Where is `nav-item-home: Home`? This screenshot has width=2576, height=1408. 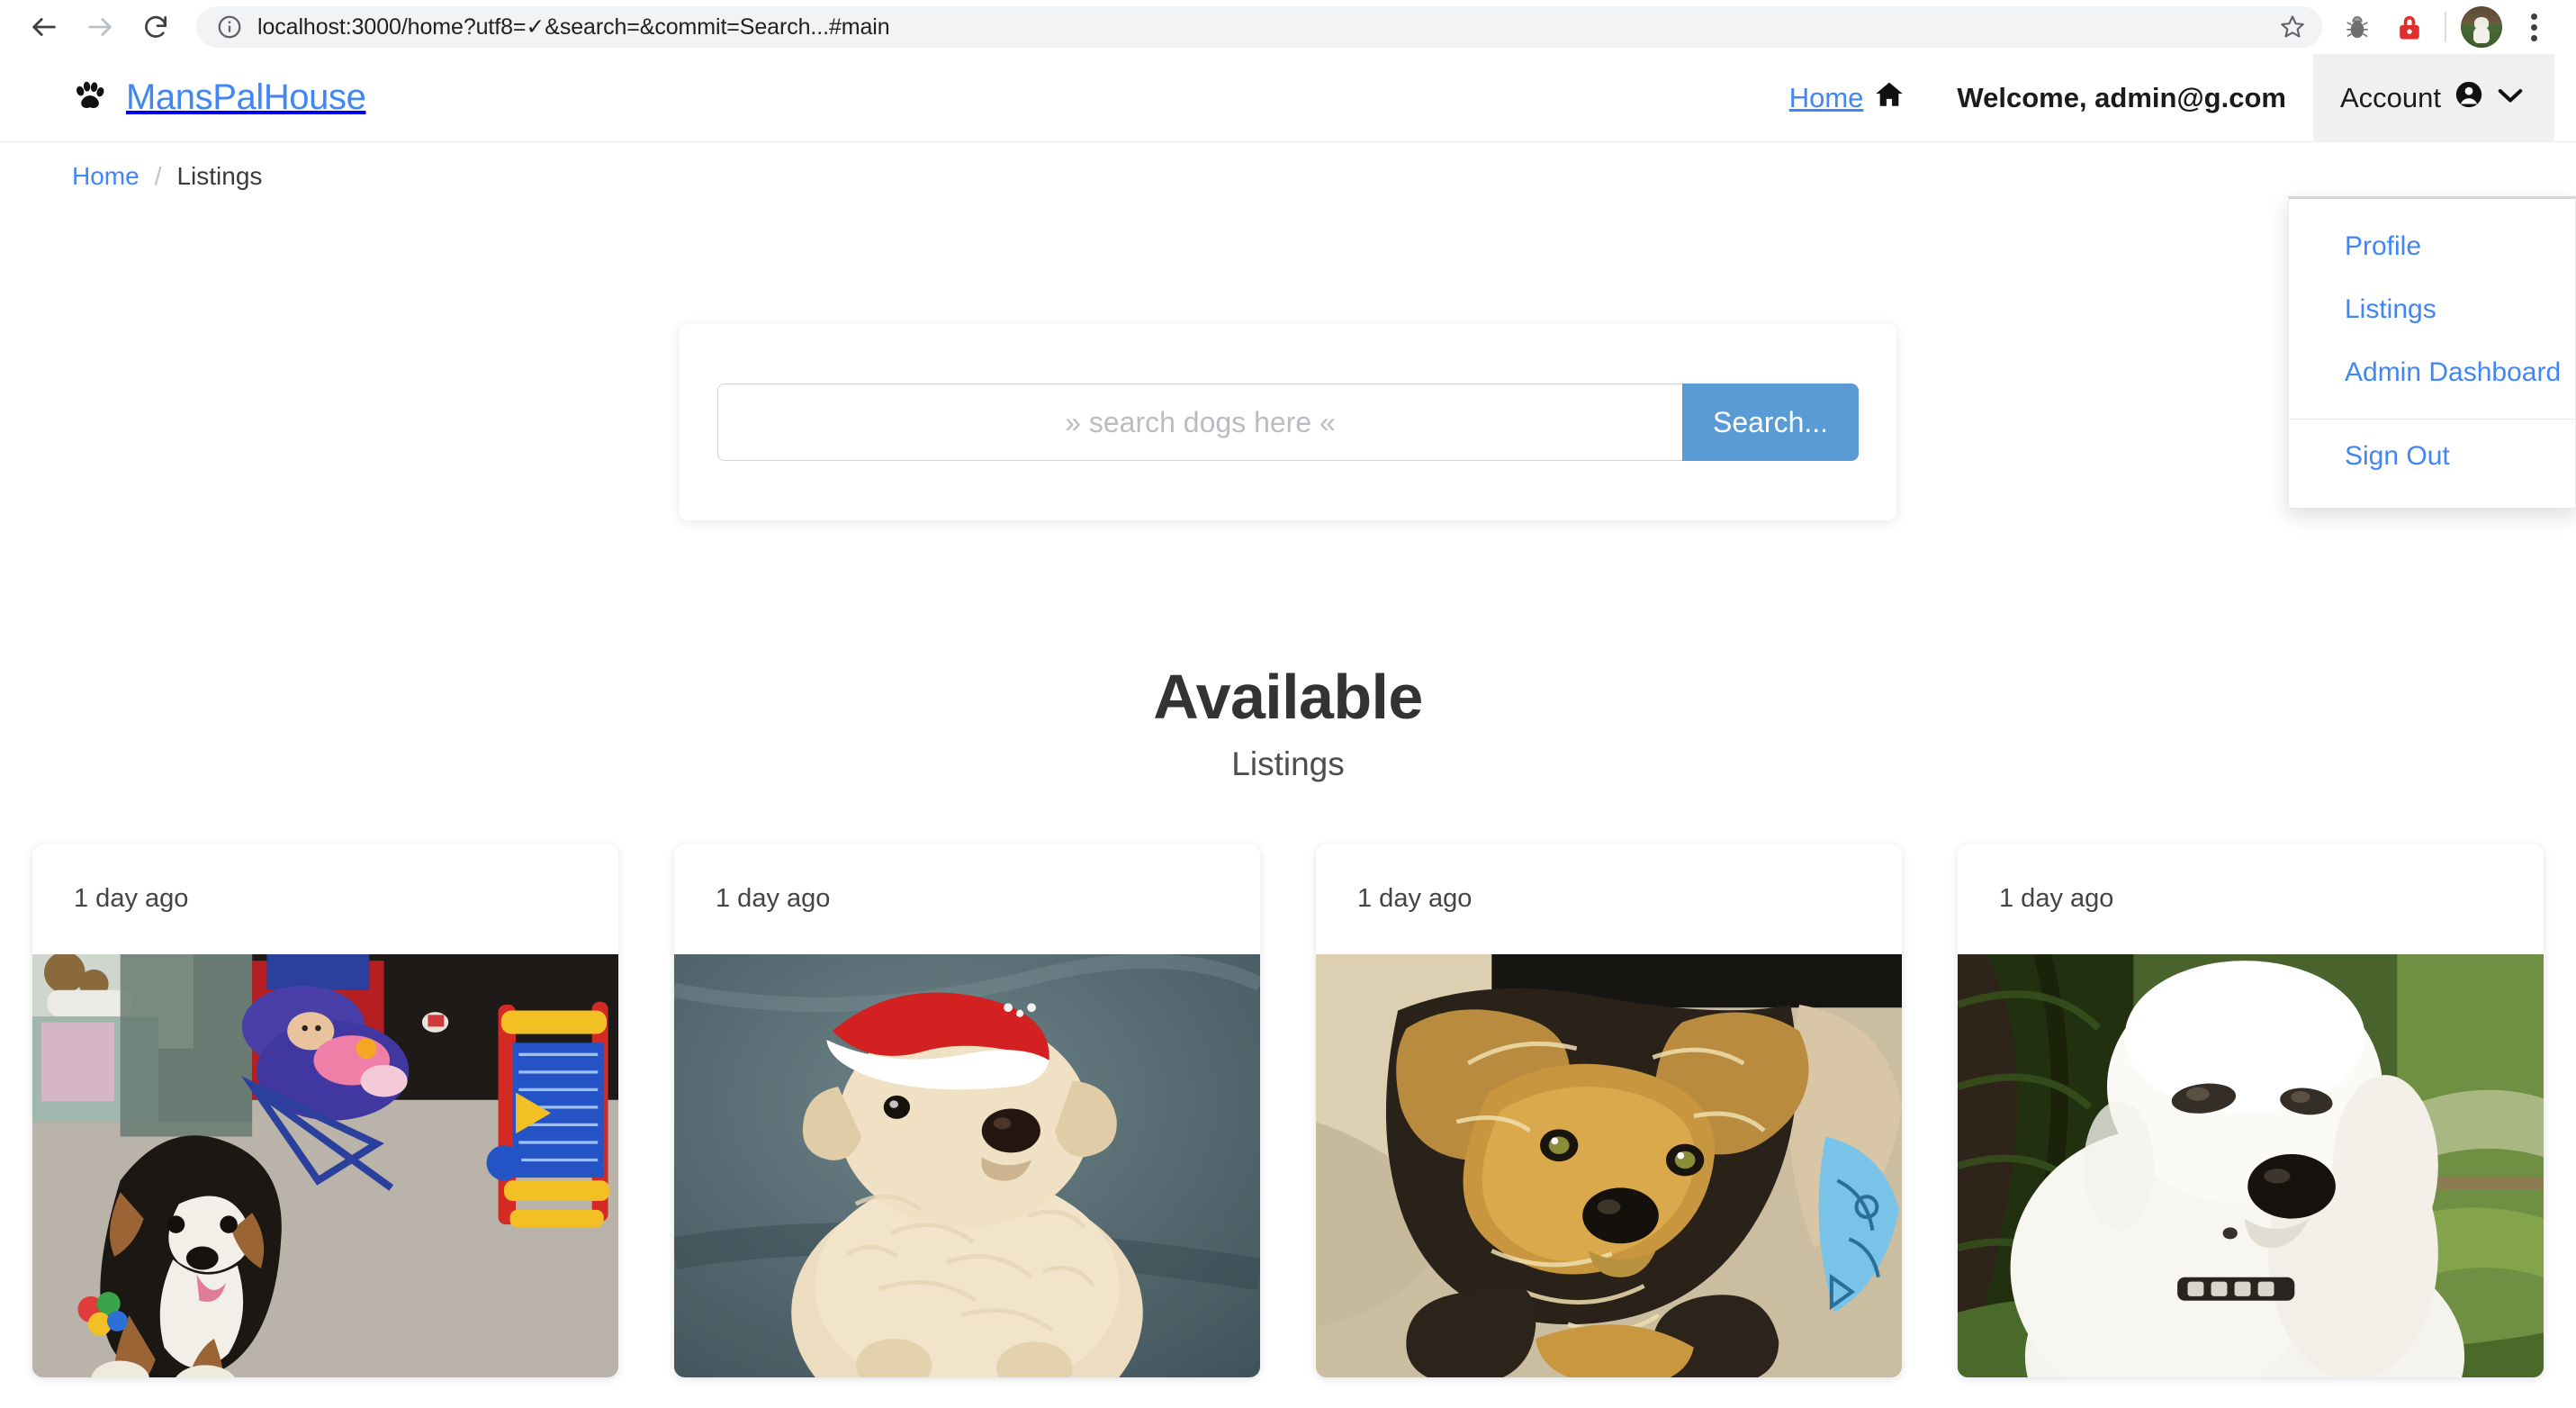
nav-item-home: Home is located at coordinates (1847, 97).